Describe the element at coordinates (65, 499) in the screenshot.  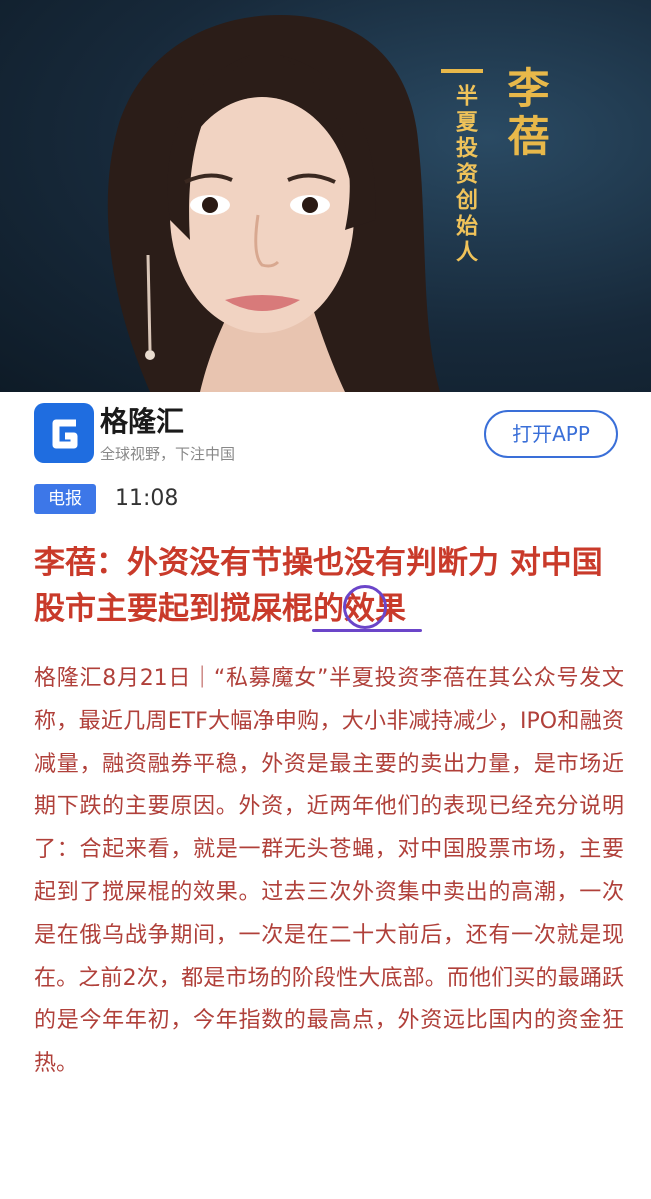
I see `category-badge: 电报` at that location.